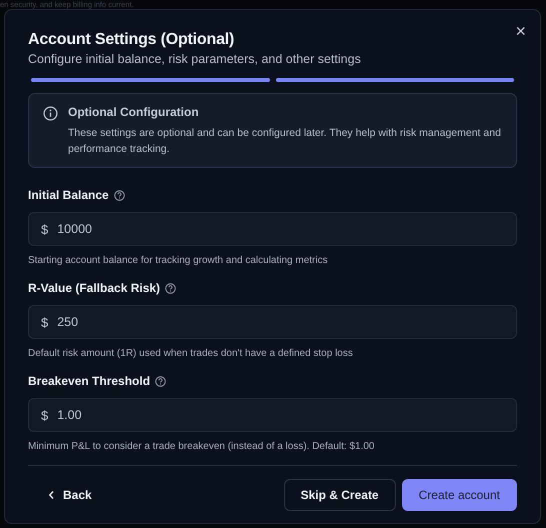  What do you see at coordinates (272, 322) in the screenshot?
I see `amount-input: $ 250` at bounding box center [272, 322].